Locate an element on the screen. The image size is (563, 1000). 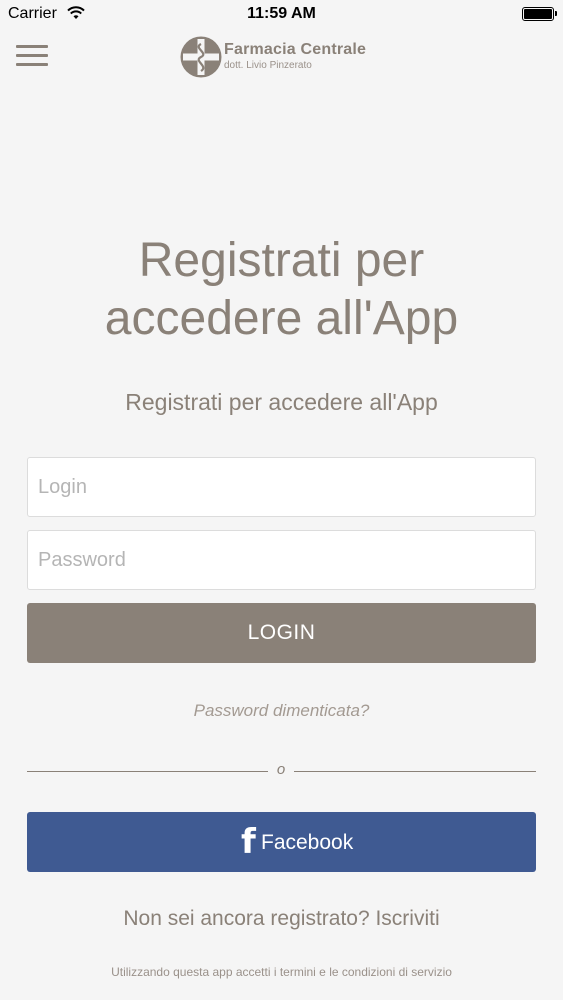
facebook-icon: f is located at coordinates (248, 842).